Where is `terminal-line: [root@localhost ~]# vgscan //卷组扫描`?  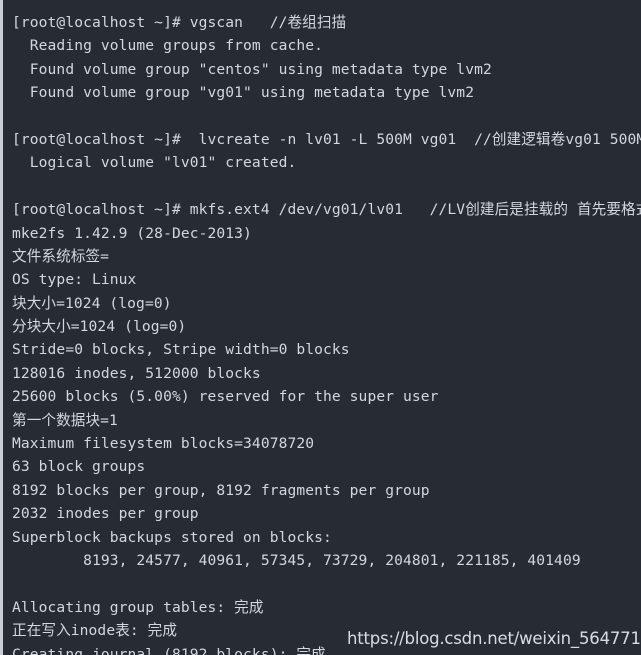
terminal-line: [root@localhost ~]# vgscan //卷组扫描 is located at coordinates (179, 22).